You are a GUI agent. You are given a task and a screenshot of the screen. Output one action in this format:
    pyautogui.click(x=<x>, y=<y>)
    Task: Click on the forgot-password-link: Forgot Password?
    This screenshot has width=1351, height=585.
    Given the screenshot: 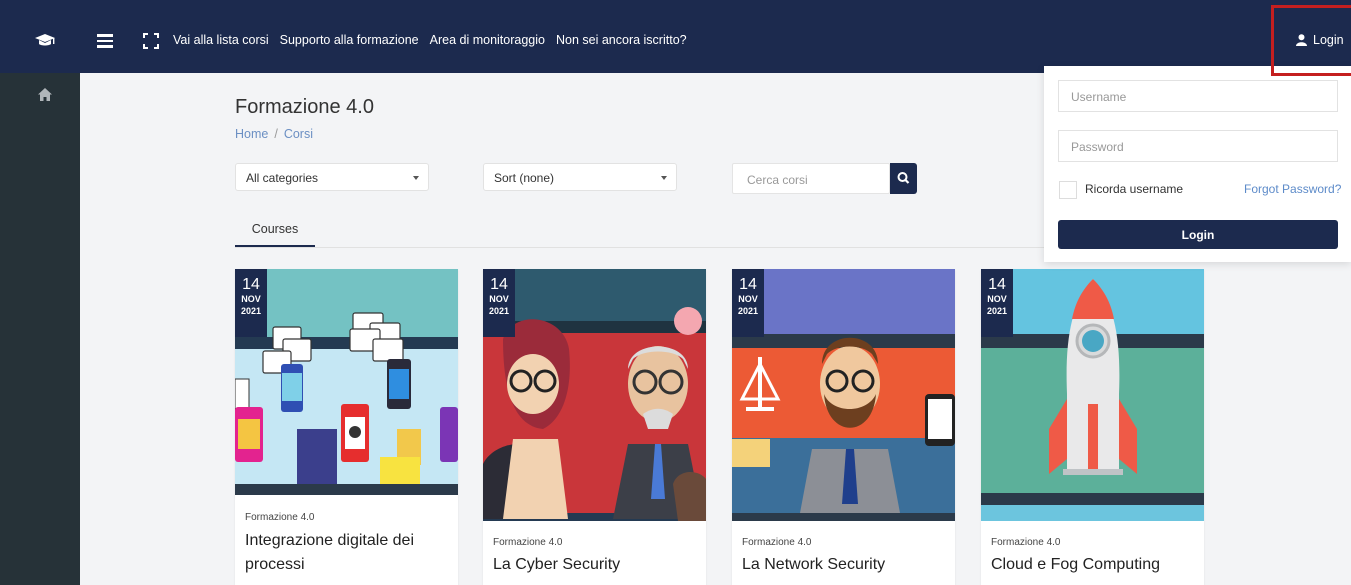 What is the action you would take?
    pyautogui.click(x=1292, y=189)
    